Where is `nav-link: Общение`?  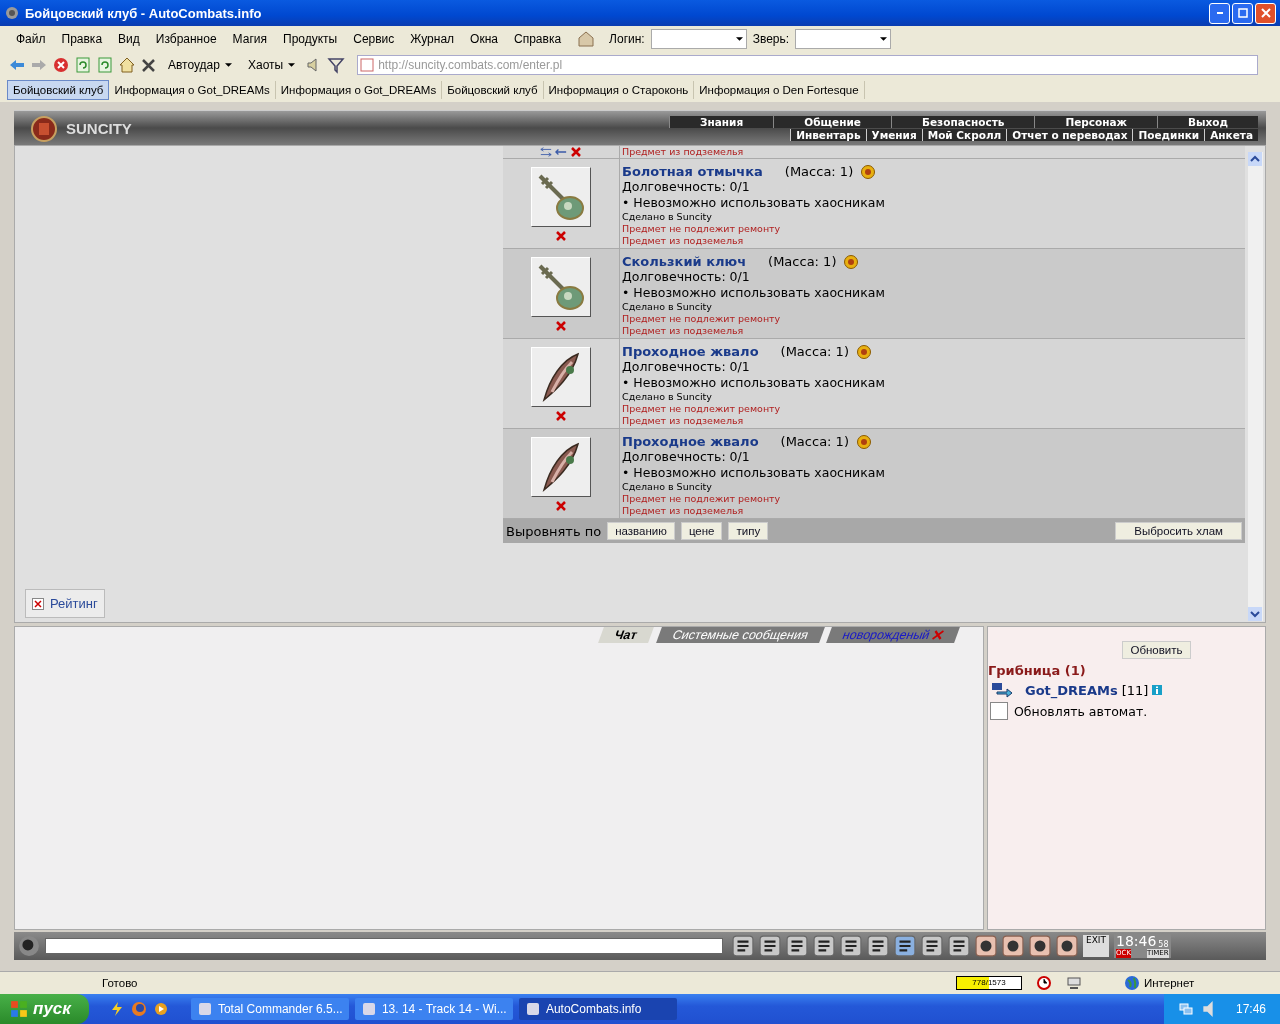 nav-link: Общение is located at coordinates (832, 121).